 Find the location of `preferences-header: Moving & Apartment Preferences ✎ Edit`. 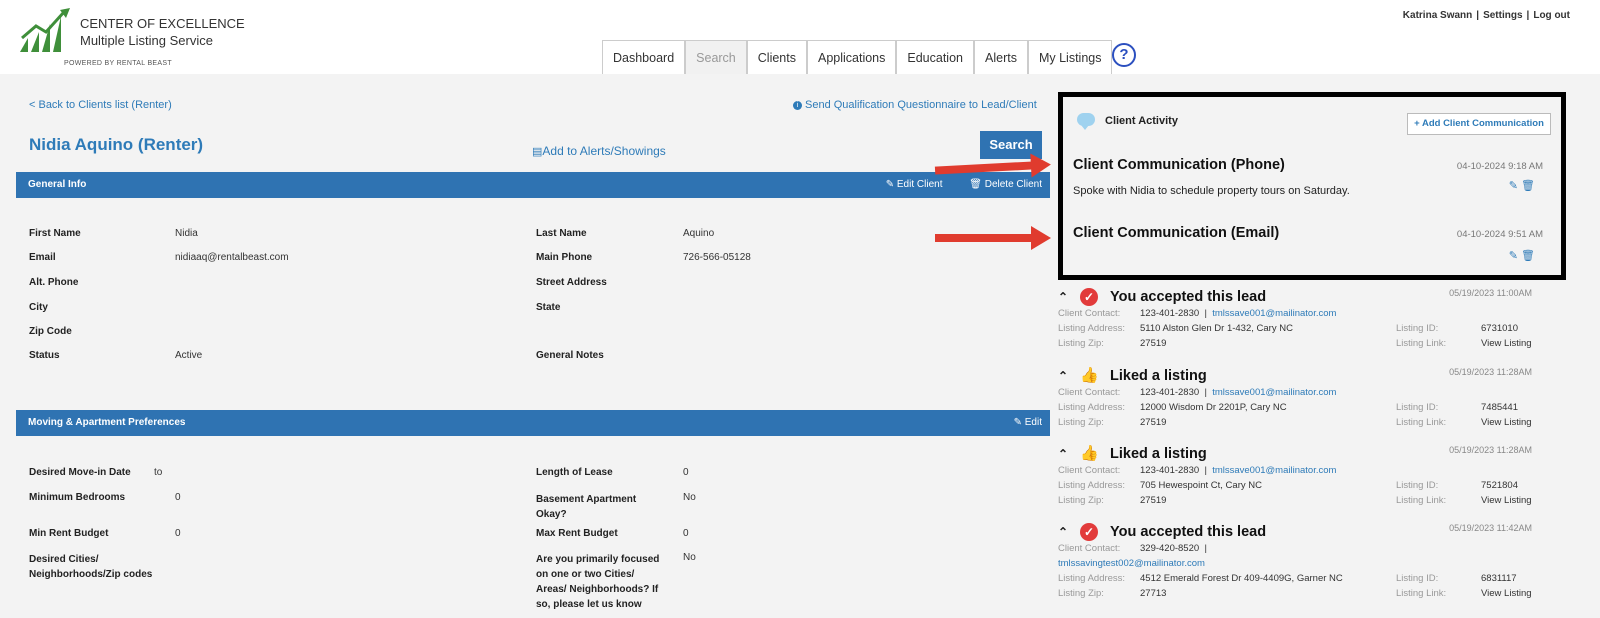

preferences-header: Moving & Apartment Preferences ✎ Edit is located at coordinates (533, 423).